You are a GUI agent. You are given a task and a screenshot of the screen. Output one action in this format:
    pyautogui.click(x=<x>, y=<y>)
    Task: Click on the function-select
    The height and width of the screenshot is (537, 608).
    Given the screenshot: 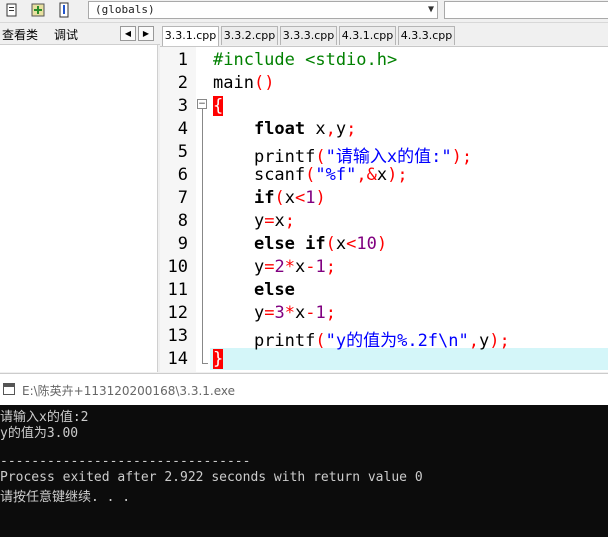 What is the action you would take?
    pyautogui.click(x=526, y=10)
    